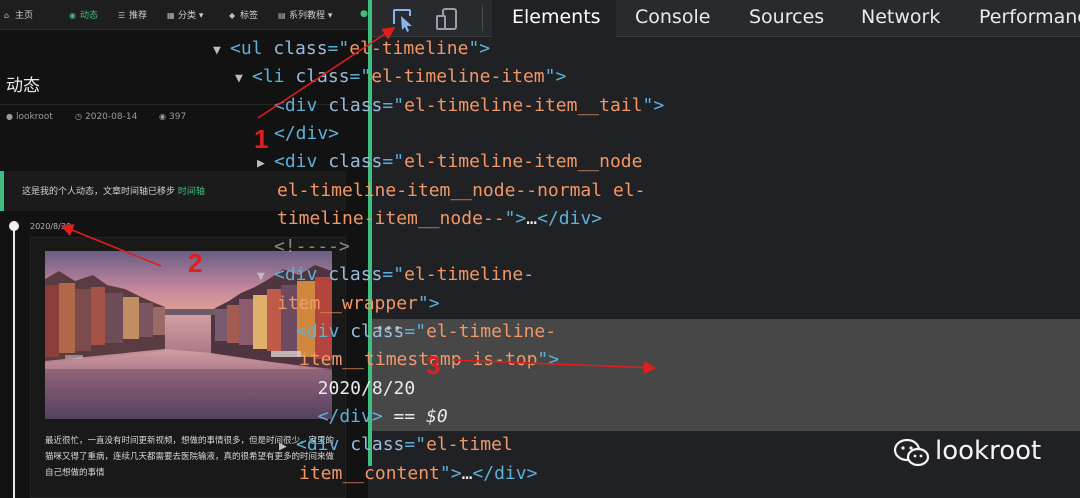  Describe the element at coordinates (469, 275) in the screenshot. I see `dom-token: el-timeline-` at that location.